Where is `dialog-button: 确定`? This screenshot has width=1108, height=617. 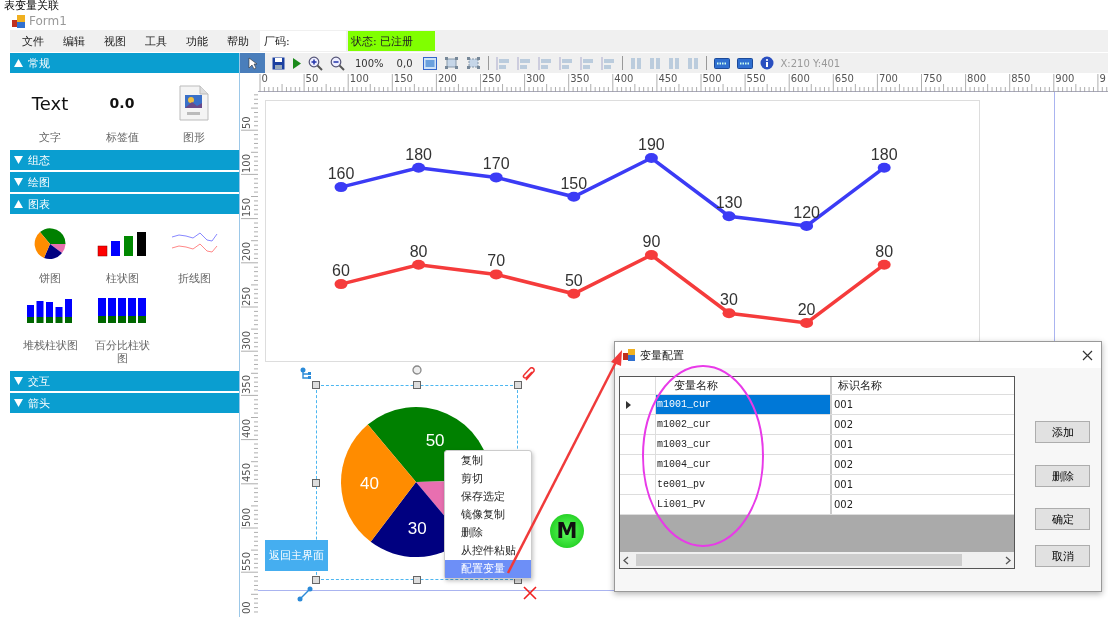
dialog-button: 确定 is located at coordinates (1062, 519).